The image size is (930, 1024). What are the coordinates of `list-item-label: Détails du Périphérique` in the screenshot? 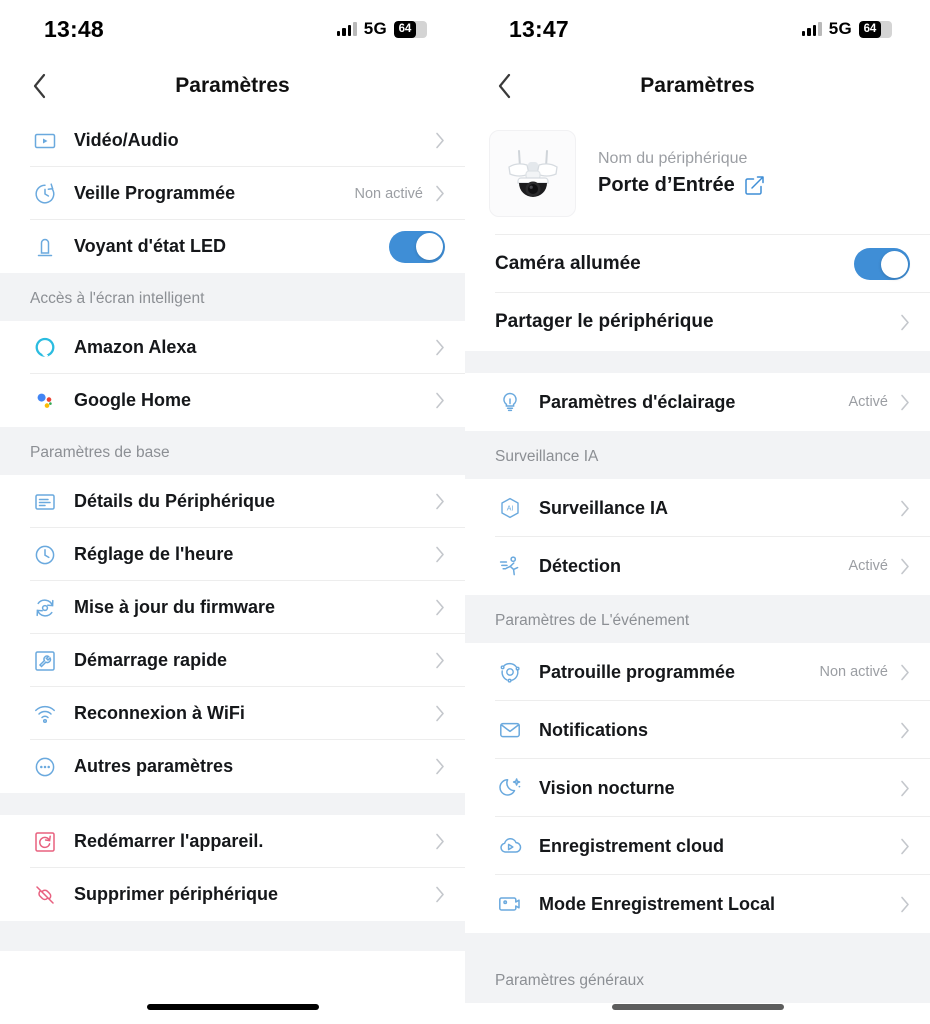 It's located at (175, 501).